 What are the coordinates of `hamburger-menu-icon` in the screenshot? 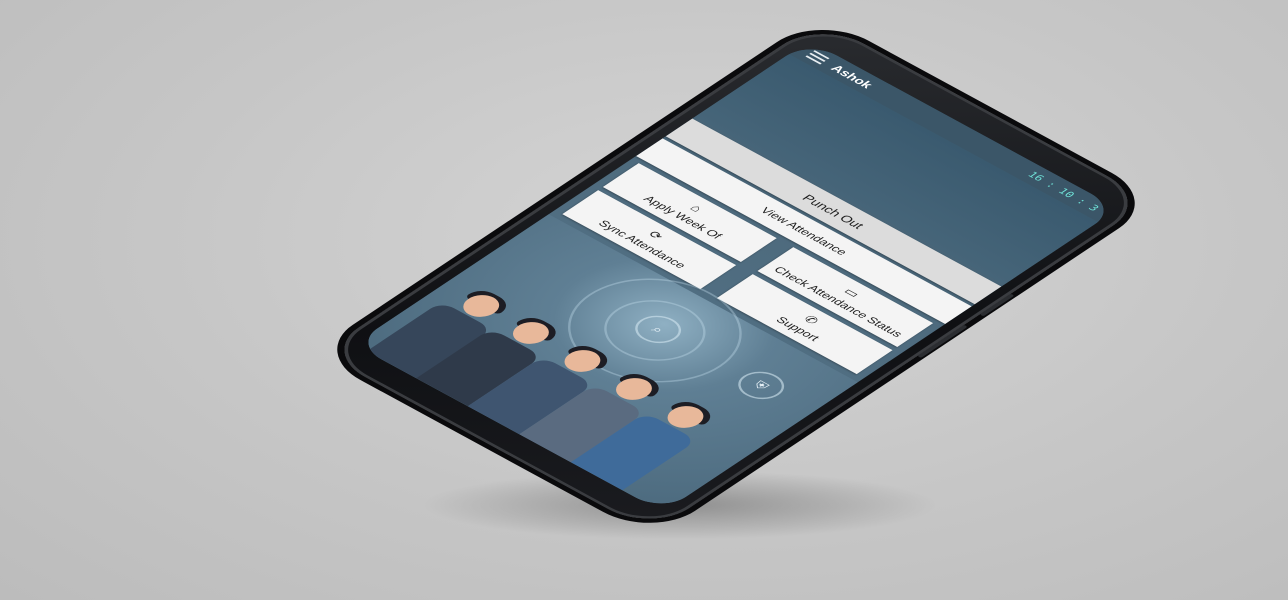 It's located at (817, 57).